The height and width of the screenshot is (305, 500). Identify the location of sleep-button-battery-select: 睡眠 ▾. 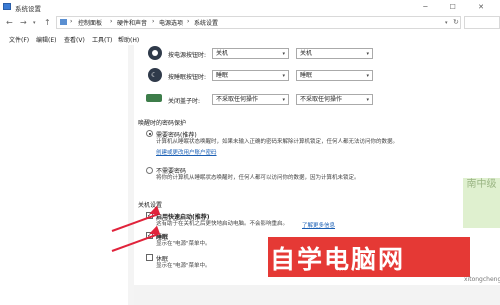
(250, 75).